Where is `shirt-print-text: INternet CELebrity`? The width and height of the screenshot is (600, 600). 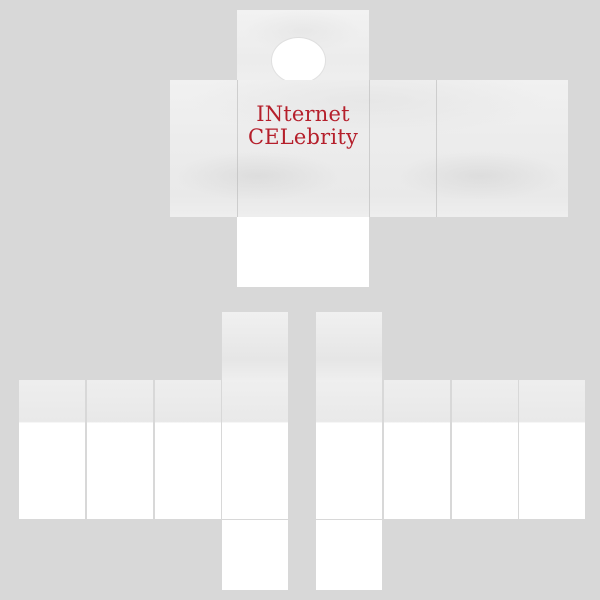
shirt-print-text: INternet CELebrity is located at coordinates (303, 126).